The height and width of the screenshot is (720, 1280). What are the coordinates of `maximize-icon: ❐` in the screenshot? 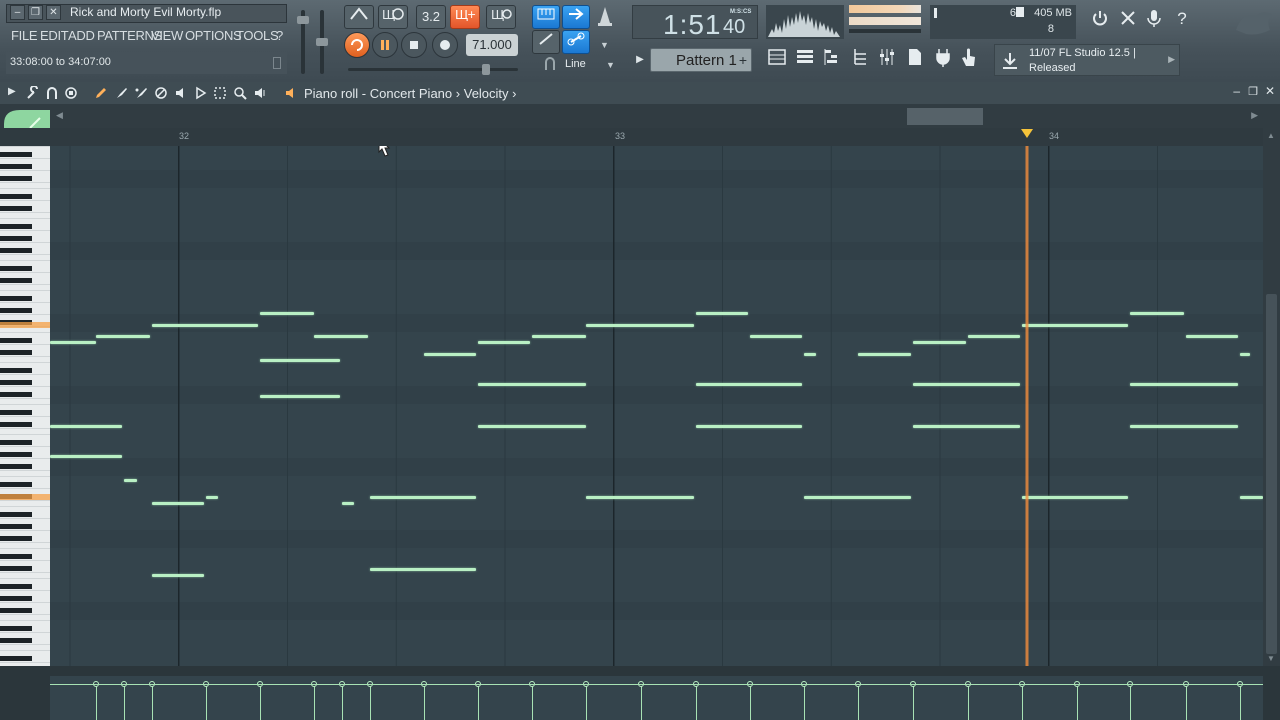 It's located at (1253, 91).